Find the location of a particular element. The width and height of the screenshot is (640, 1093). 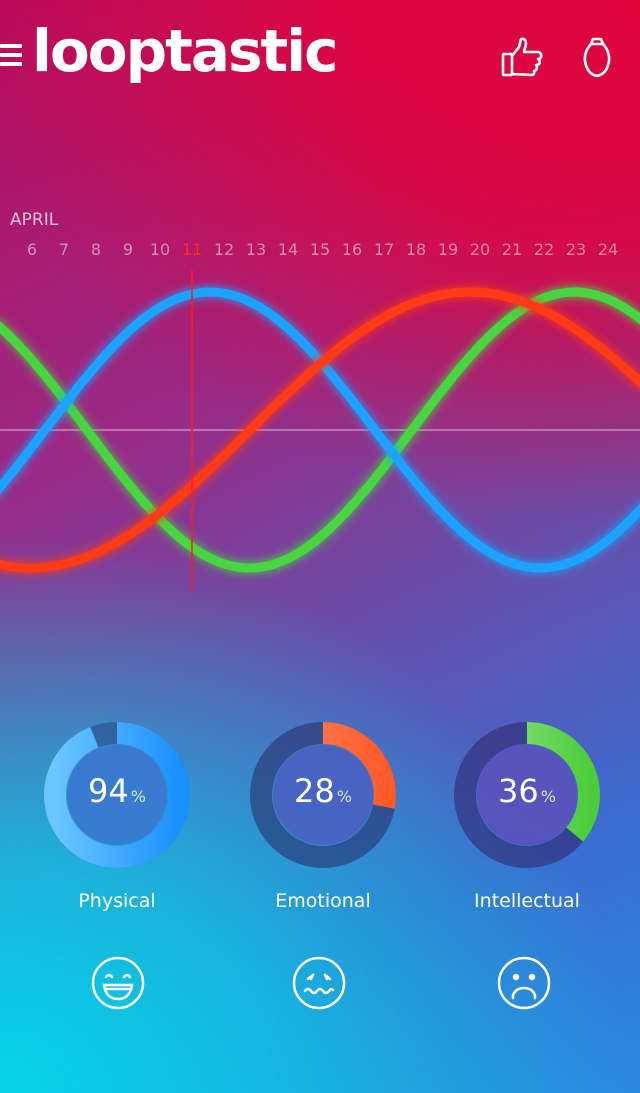

day-label: 18 is located at coordinates (416, 249).